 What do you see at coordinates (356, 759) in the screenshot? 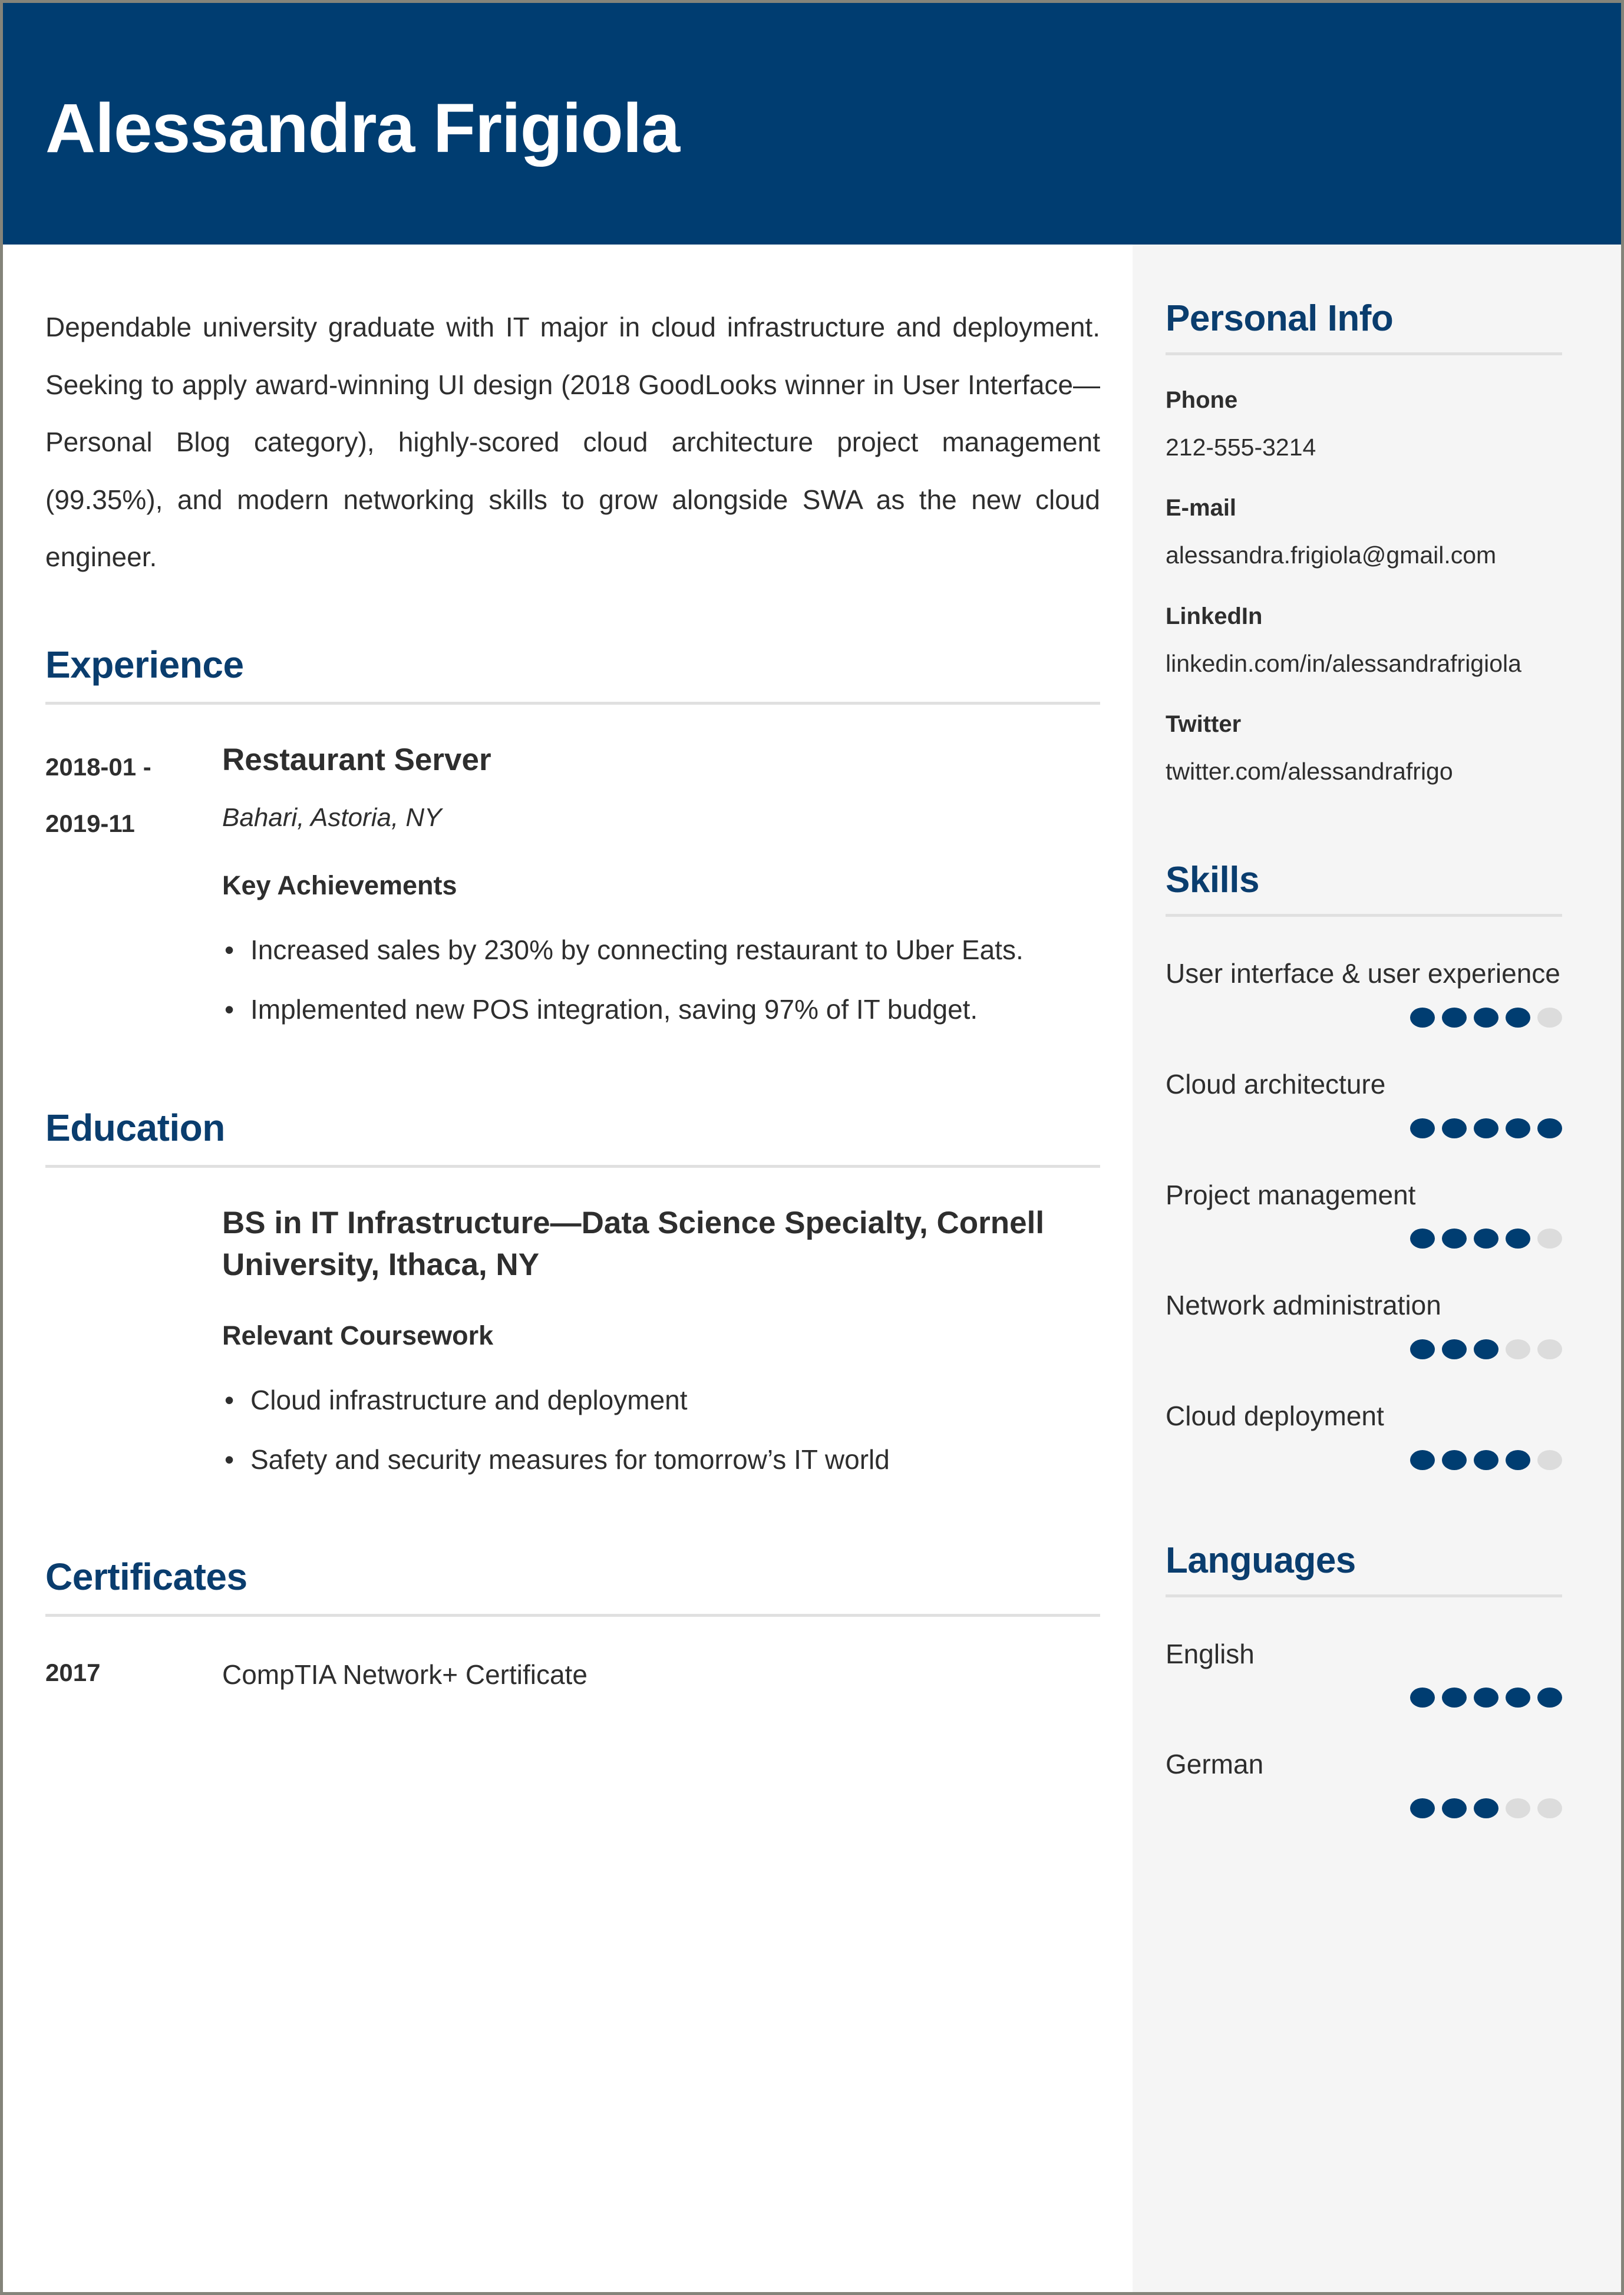
I see `experience-job-title: Restaurant Server` at bounding box center [356, 759].